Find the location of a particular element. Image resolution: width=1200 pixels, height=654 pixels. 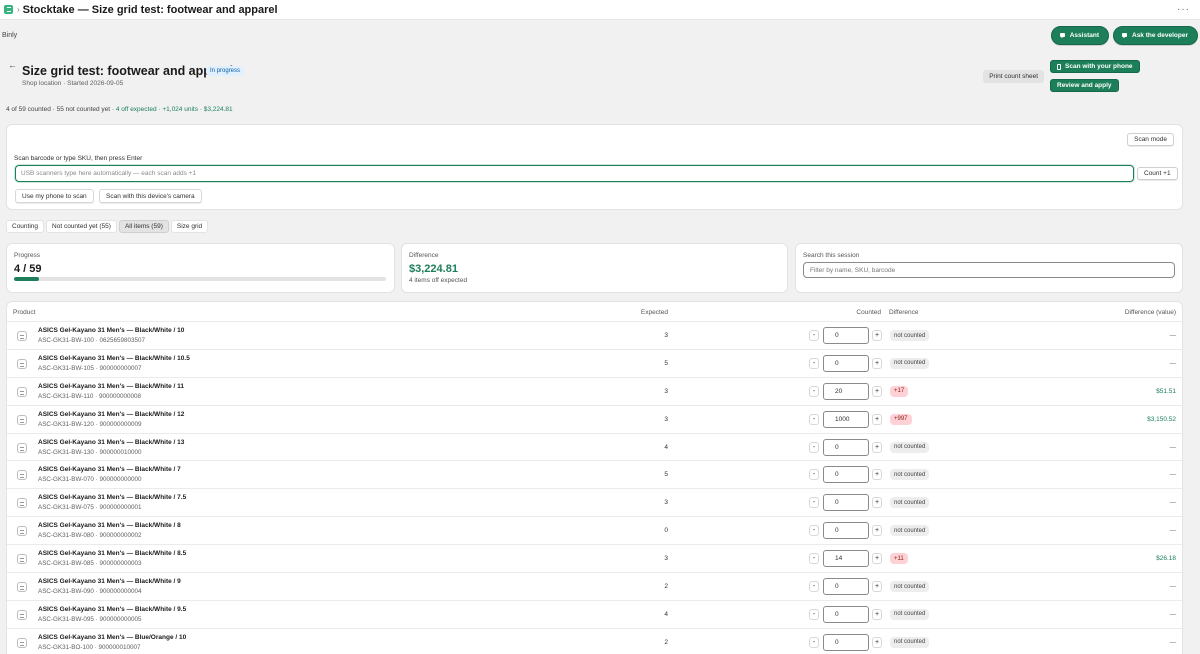

product-sku: ASC-GK31-BO-100 · 900000010007 is located at coordinates (89, 647).